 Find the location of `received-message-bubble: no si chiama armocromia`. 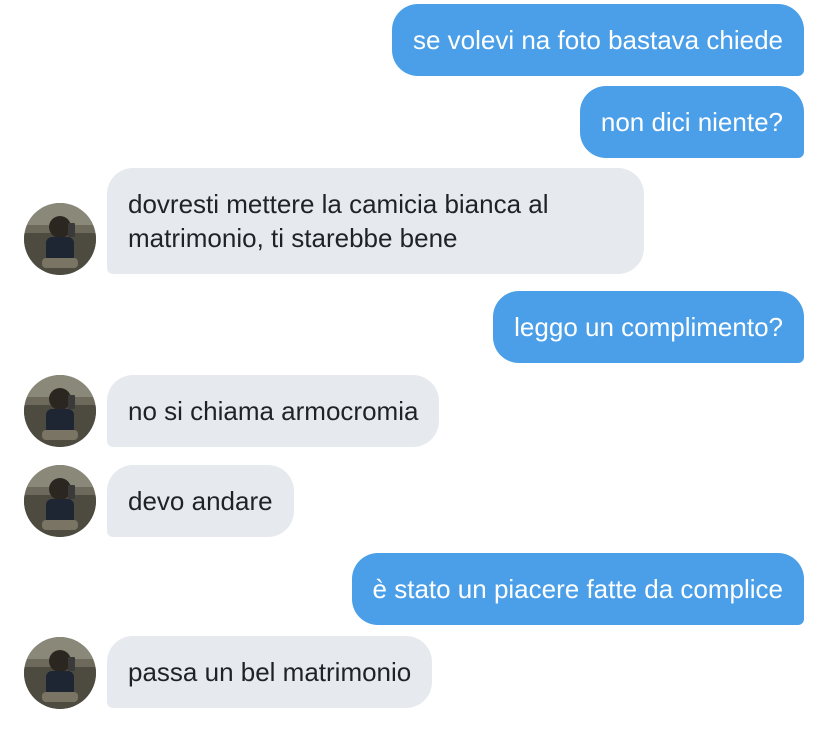

received-message-bubble: no si chiama armocromia is located at coordinates (273, 411).